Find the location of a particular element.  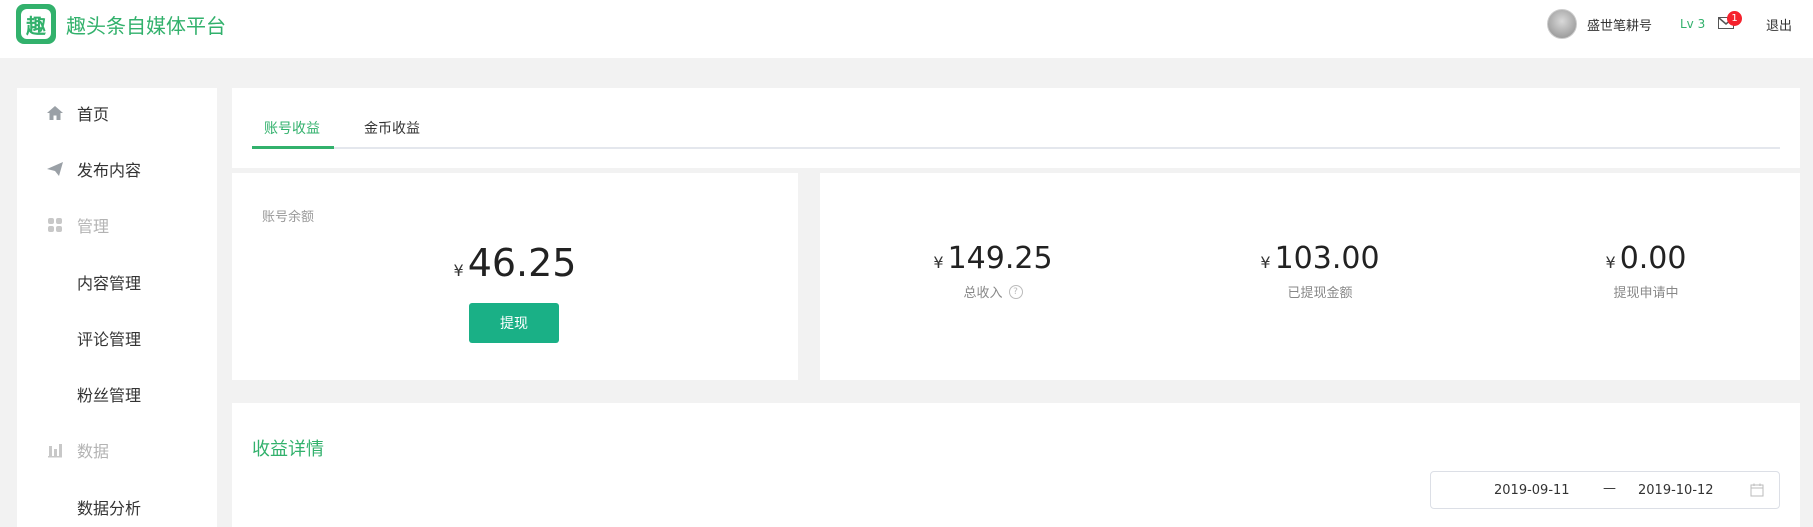

sidebar-item-label: 数据分析 is located at coordinates (109, 508).